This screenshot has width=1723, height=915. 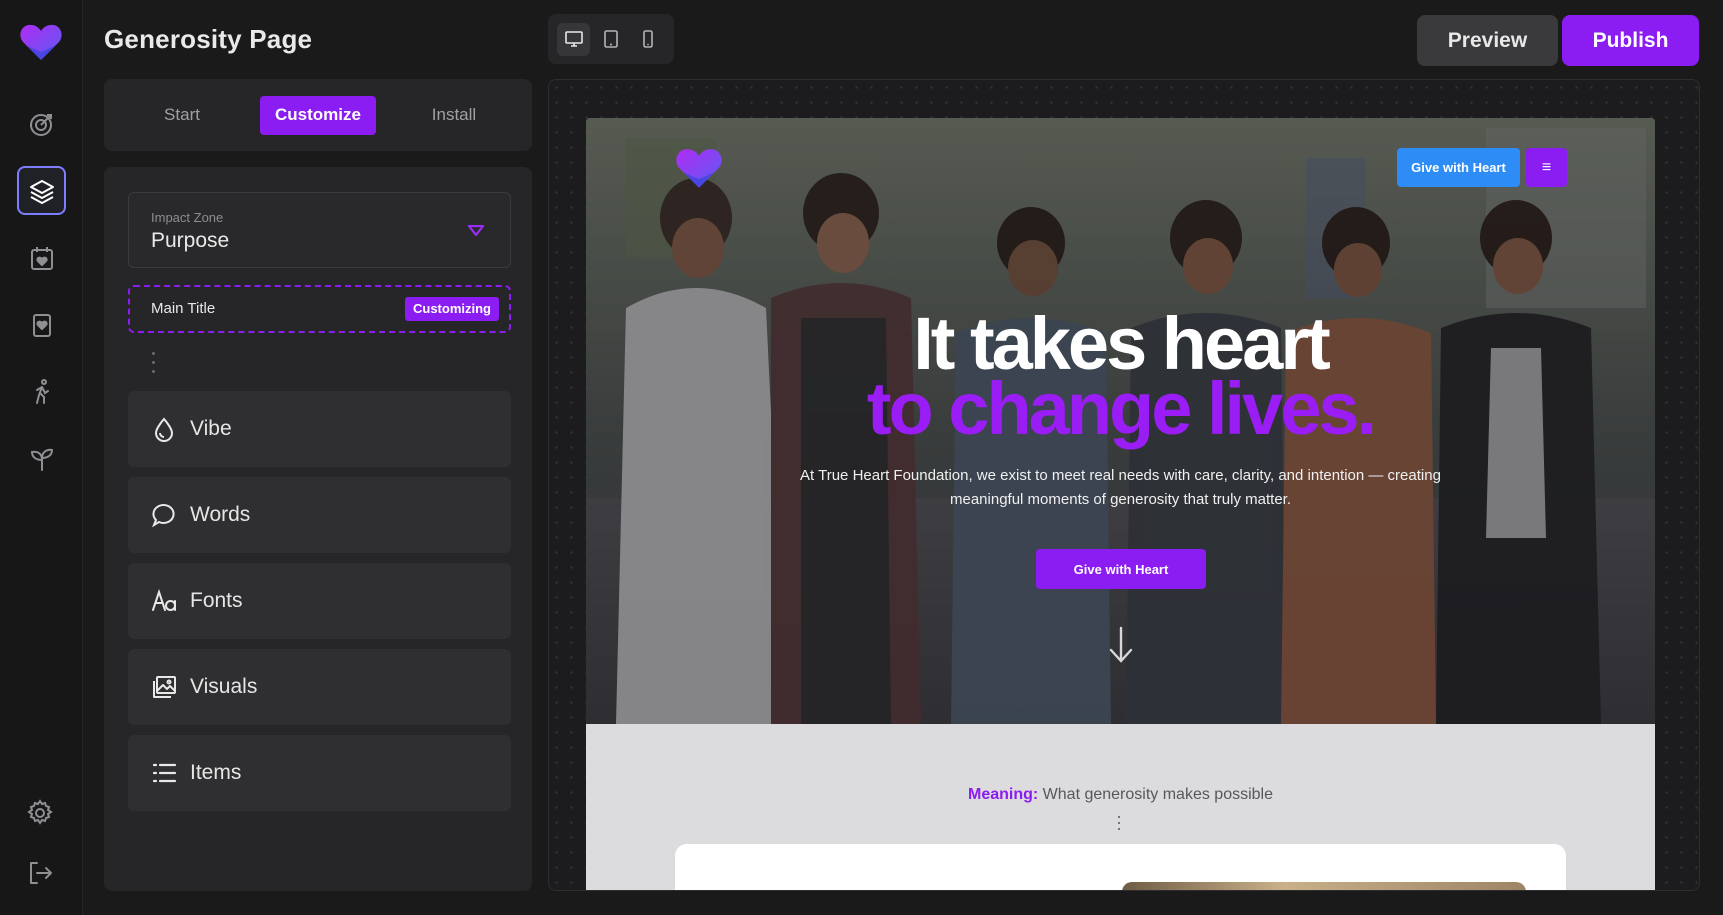 I want to click on meaning-section: Meaning: What generosity makes possible, so click(x=1120, y=807).